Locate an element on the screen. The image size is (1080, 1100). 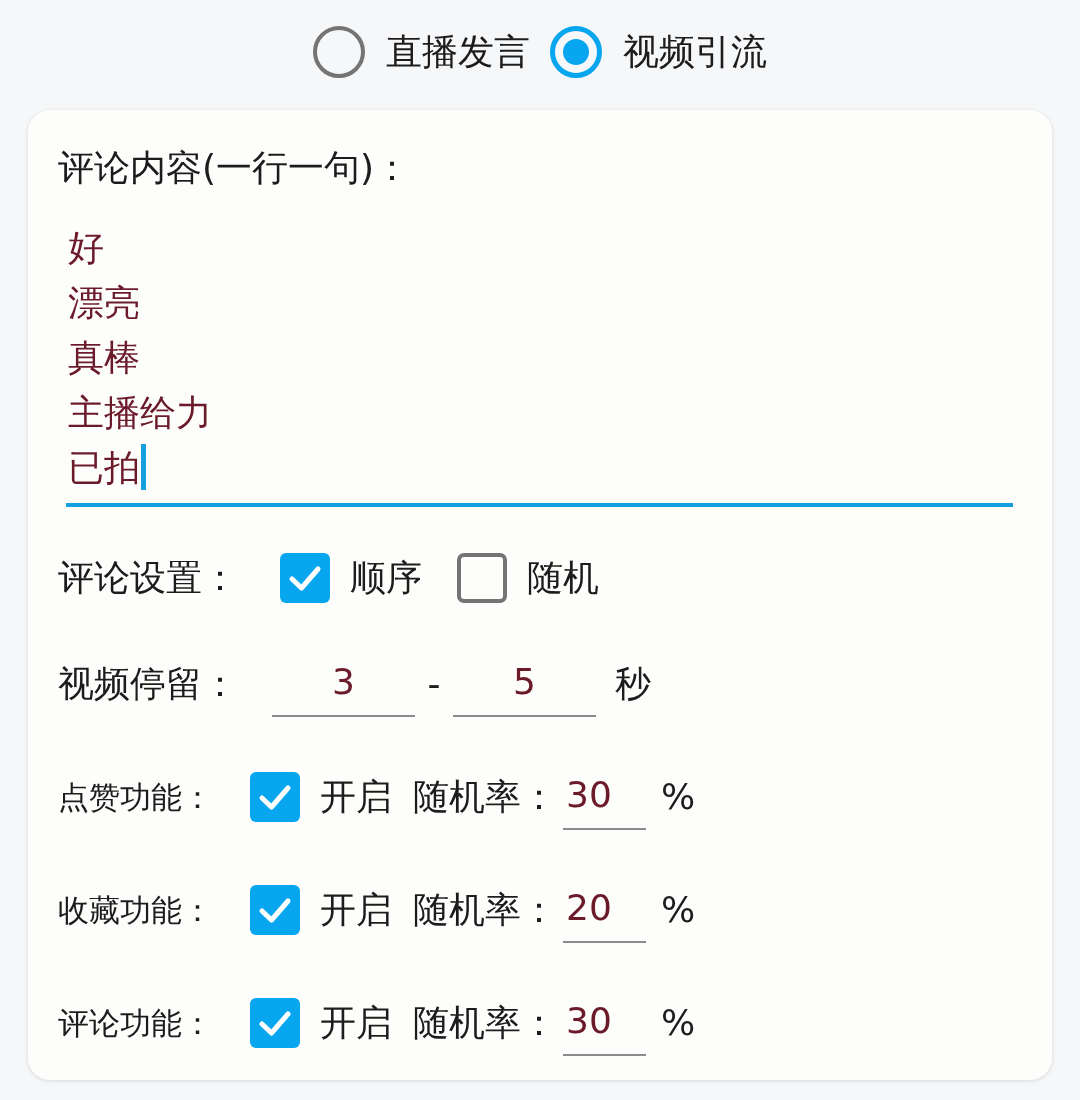
radio-label: 直播发言 is located at coordinates (458, 52).